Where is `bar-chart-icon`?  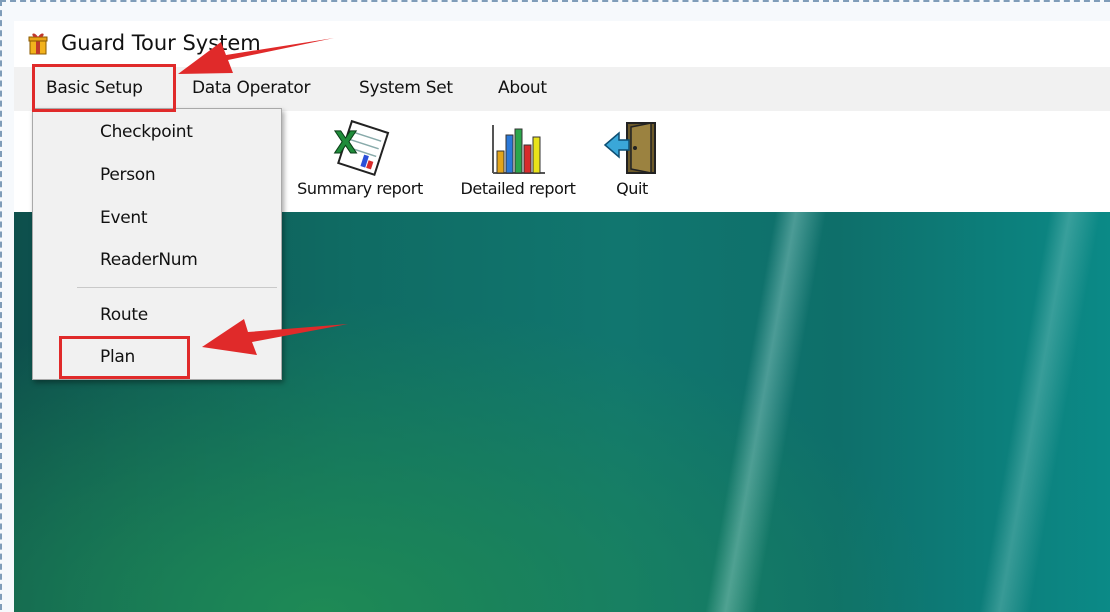
bar-chart-icon is located at coordinates (518, 149).